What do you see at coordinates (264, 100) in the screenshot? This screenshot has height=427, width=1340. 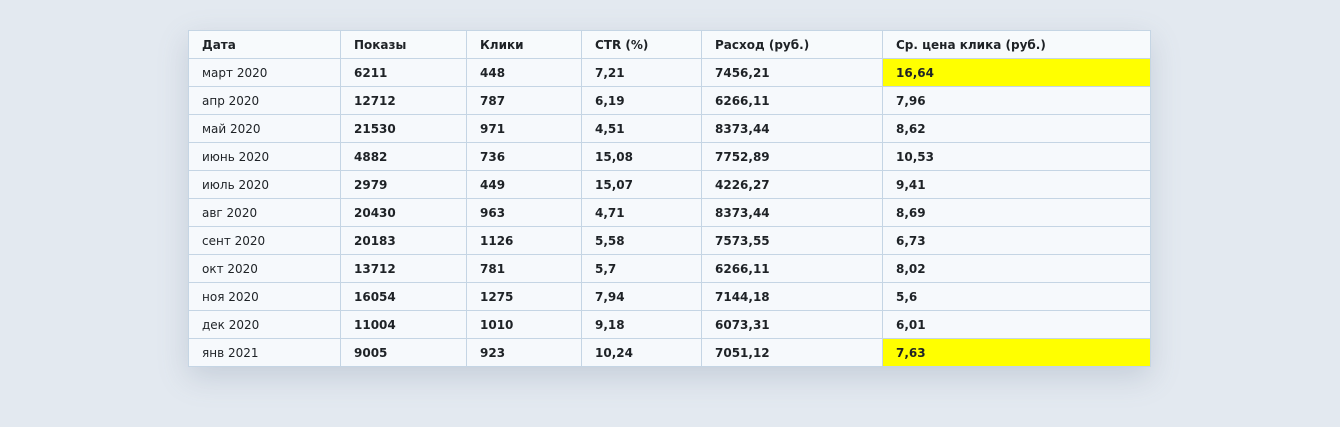 I see `date-cell: апр 2020` at bounding box center [264, 100].